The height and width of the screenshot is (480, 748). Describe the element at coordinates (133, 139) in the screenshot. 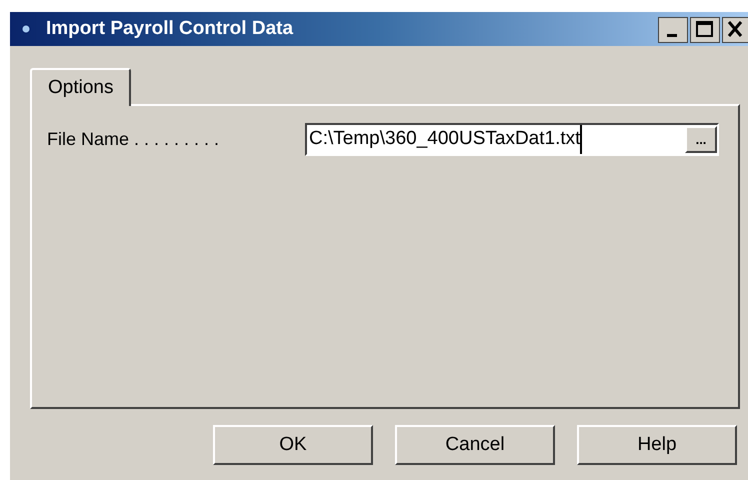

I see `field-label: File Name . . . . . . . . .` at that location.